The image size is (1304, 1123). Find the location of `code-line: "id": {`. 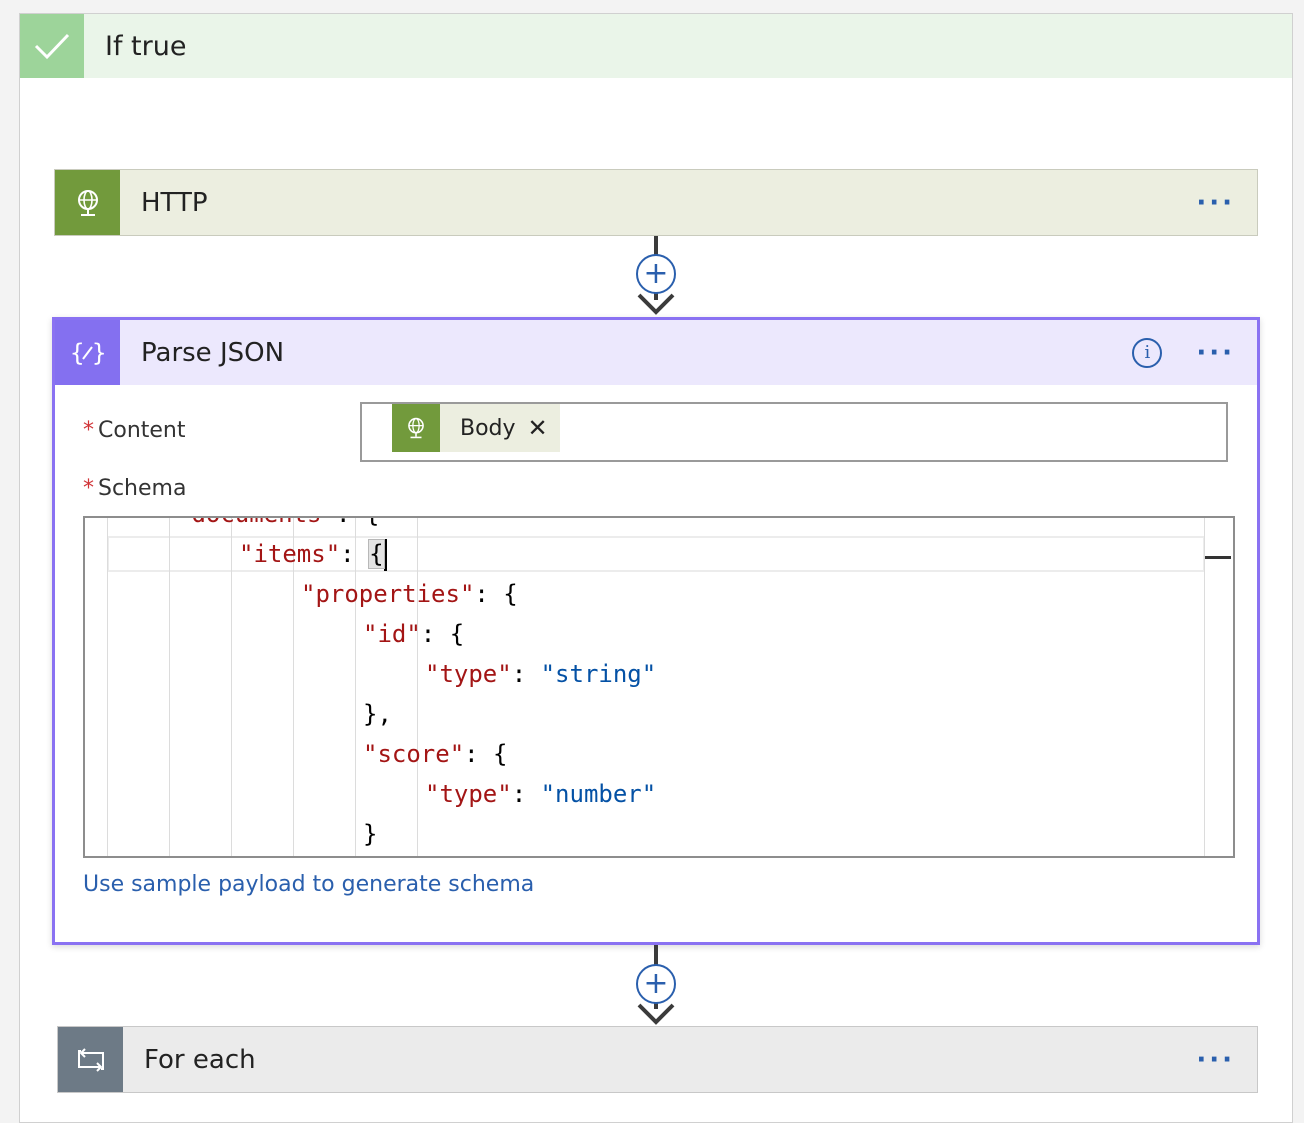

code-line: "id": { is located at coordinates (413, 634).